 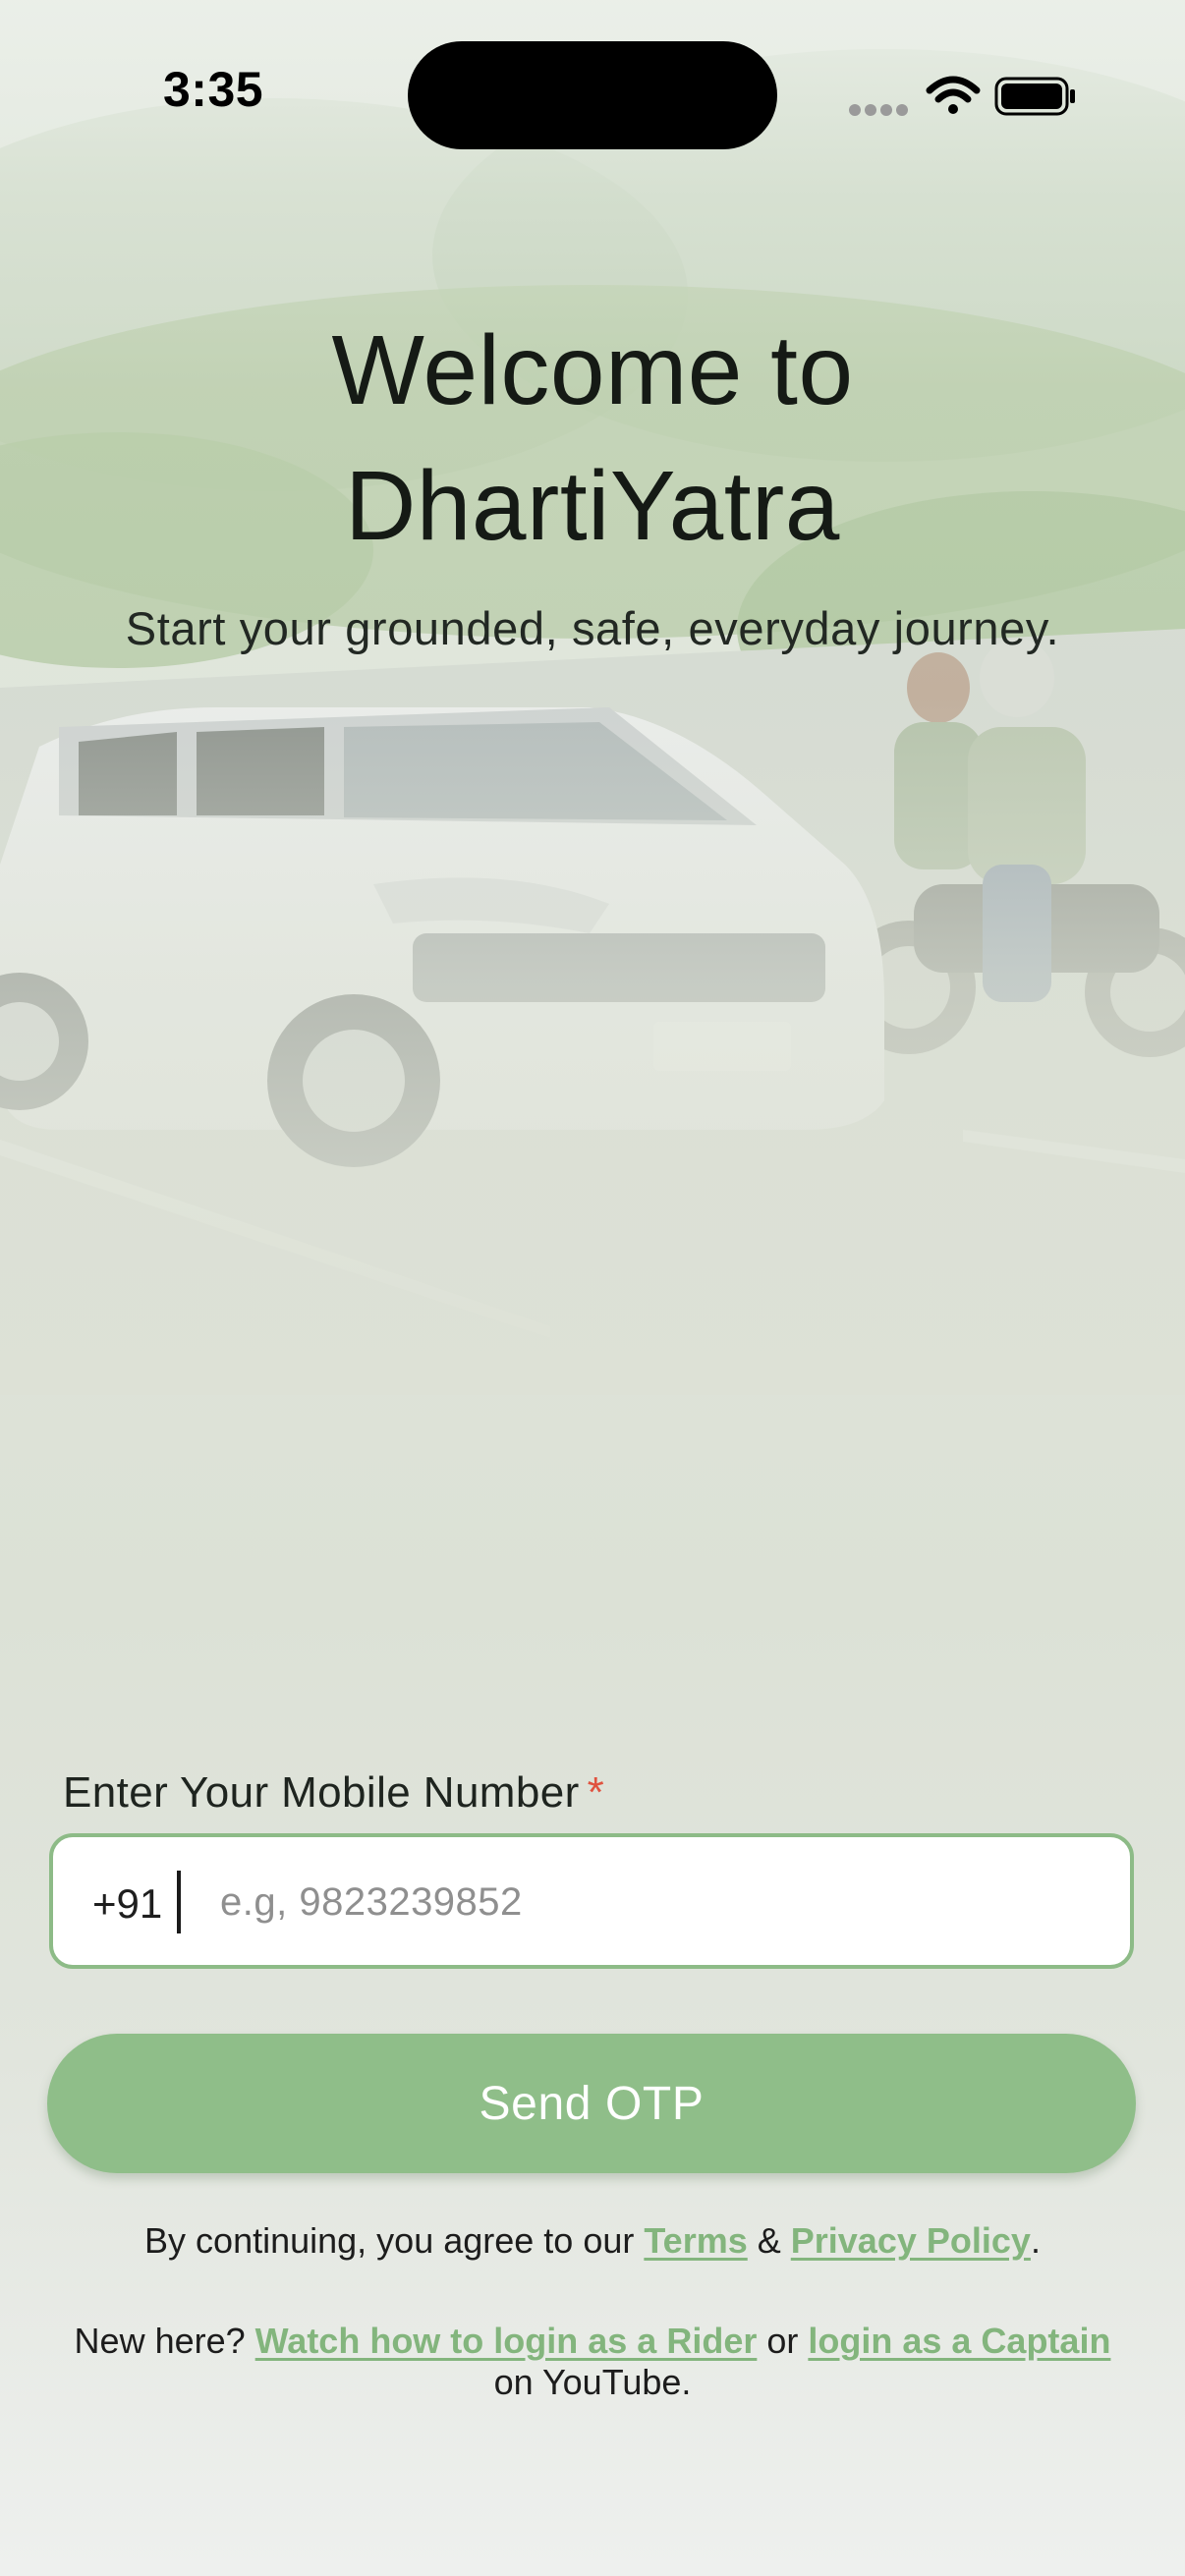 What do you see at coordinates (769, 2240) in the screenshot?
I see `legal-and: &` at bounding box center [769, 2240].